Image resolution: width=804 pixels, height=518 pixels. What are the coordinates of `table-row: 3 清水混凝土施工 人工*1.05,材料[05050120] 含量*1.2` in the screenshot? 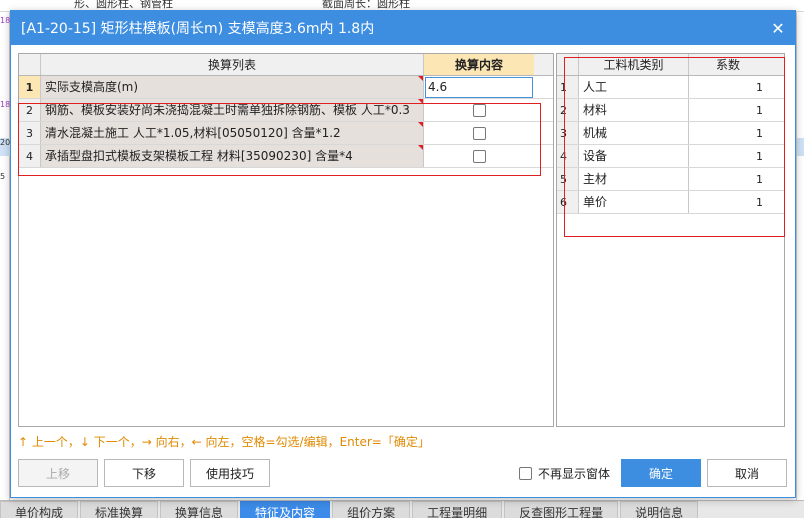 It's located at (286, 133).